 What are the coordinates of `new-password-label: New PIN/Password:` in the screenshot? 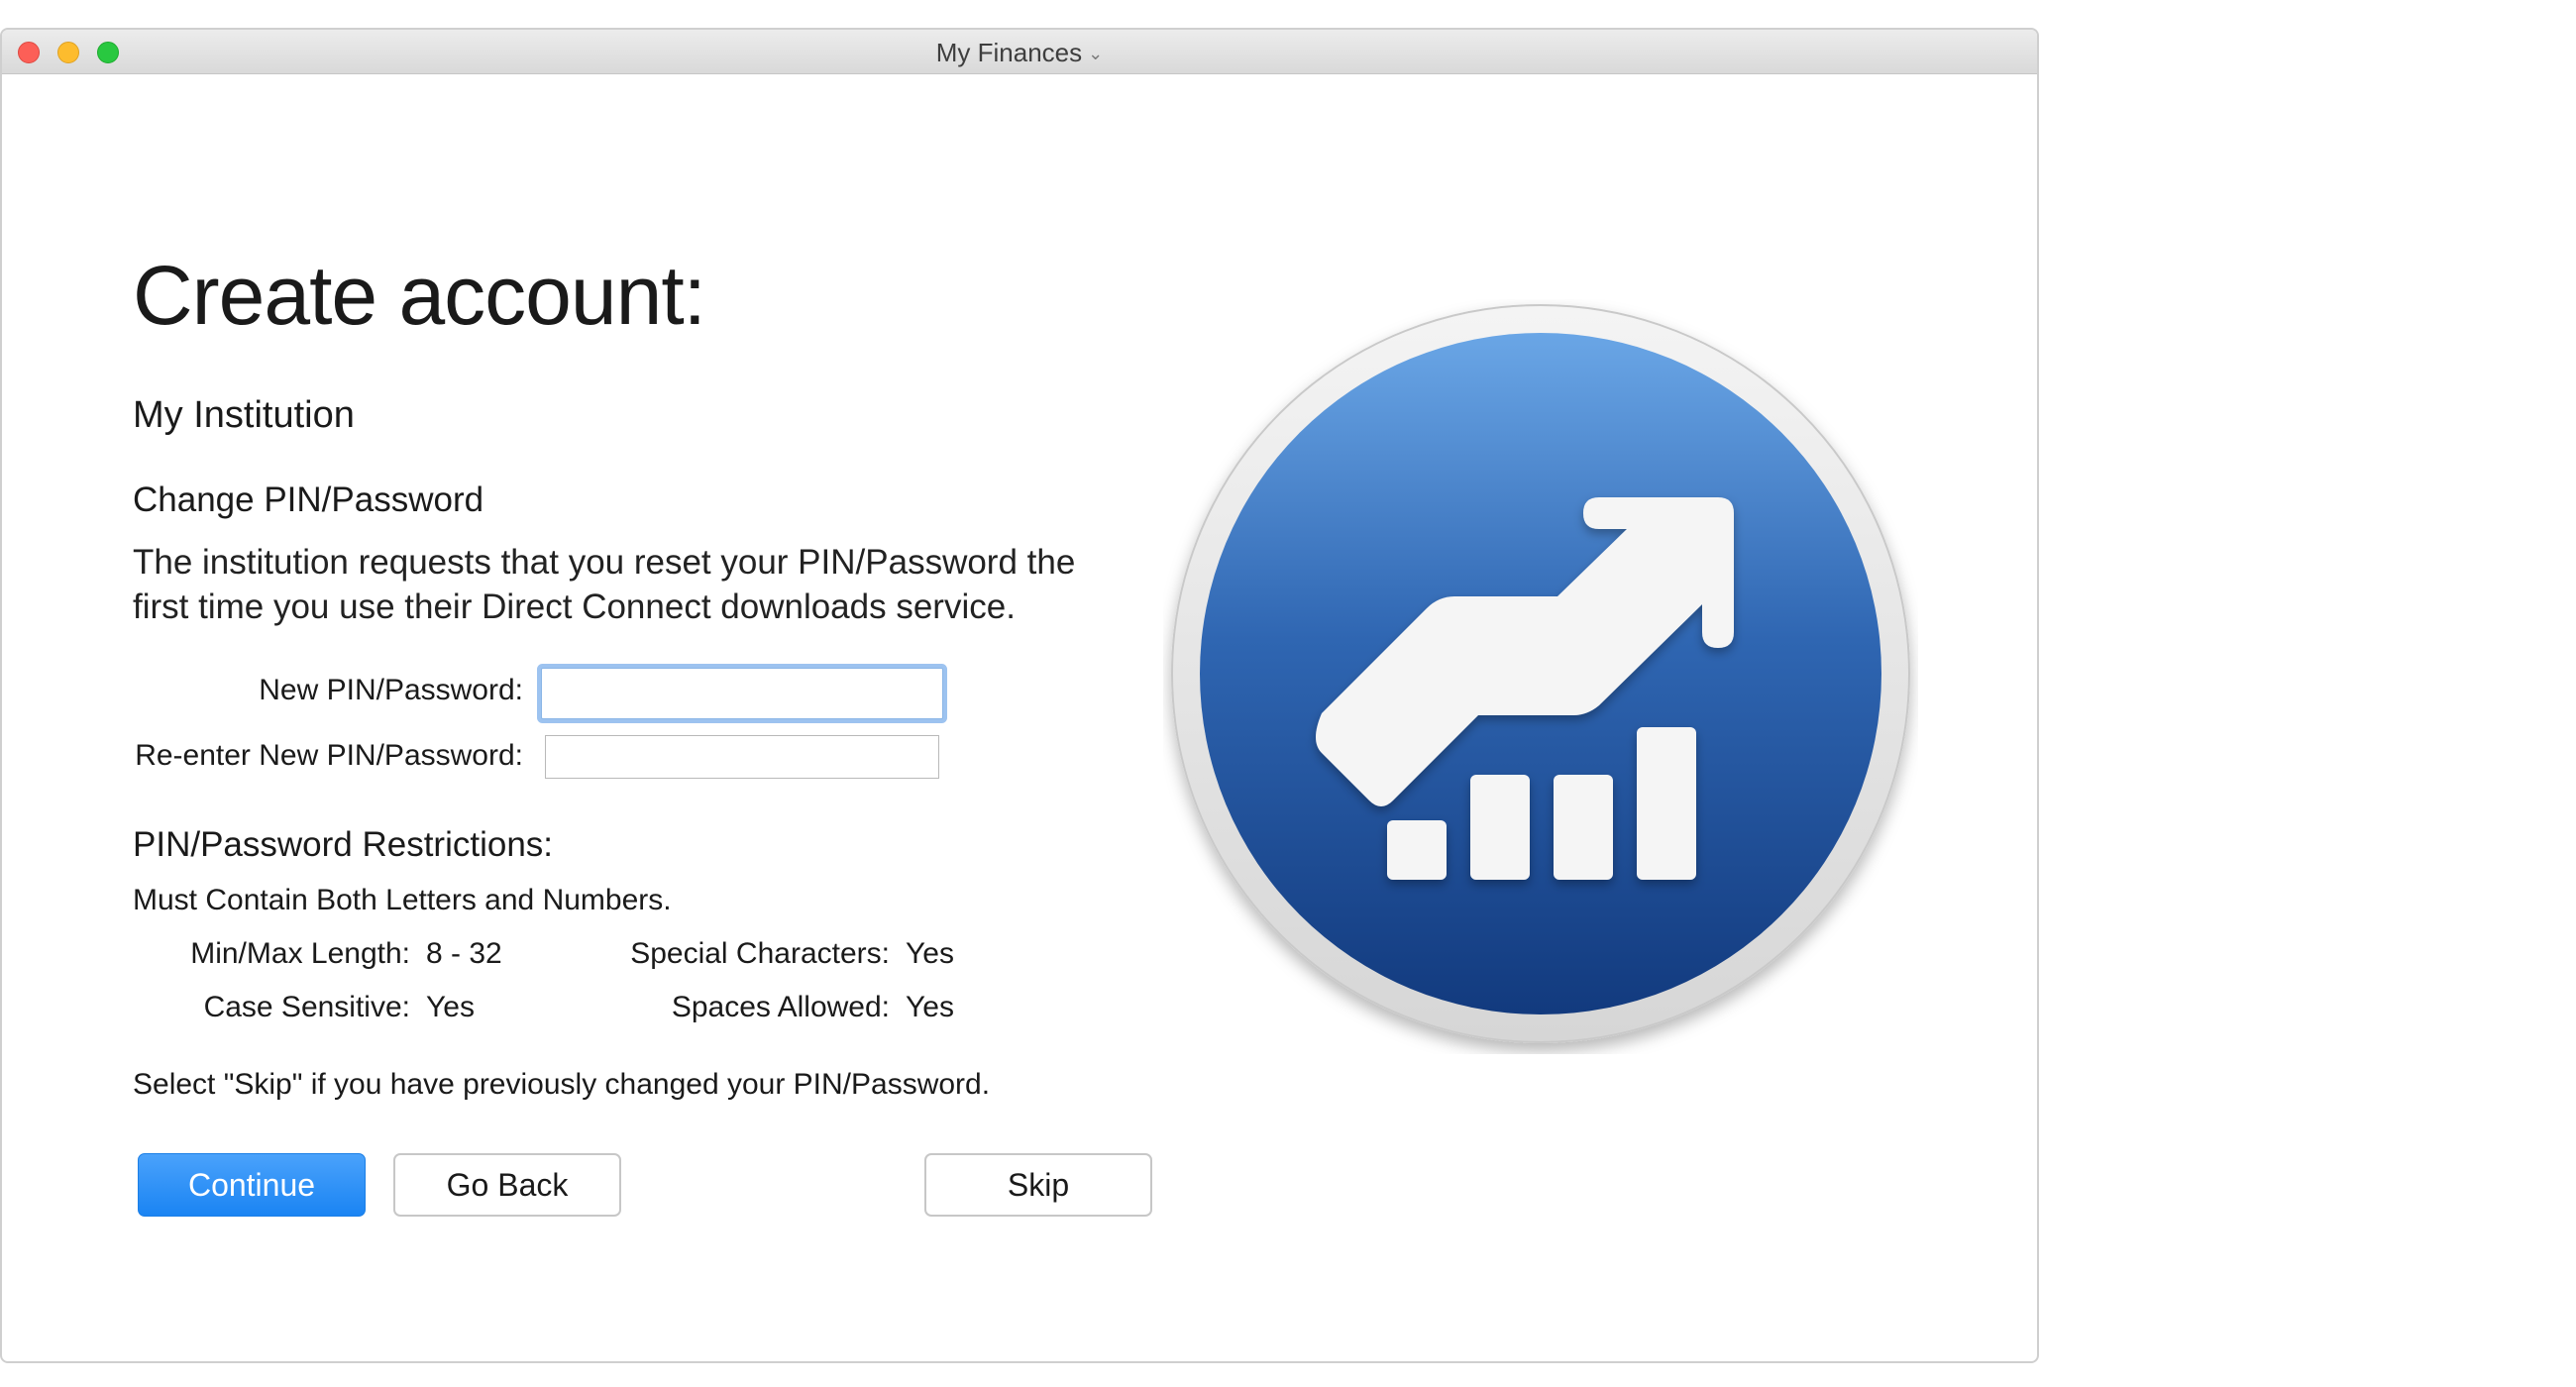 It's located at (391, 690).